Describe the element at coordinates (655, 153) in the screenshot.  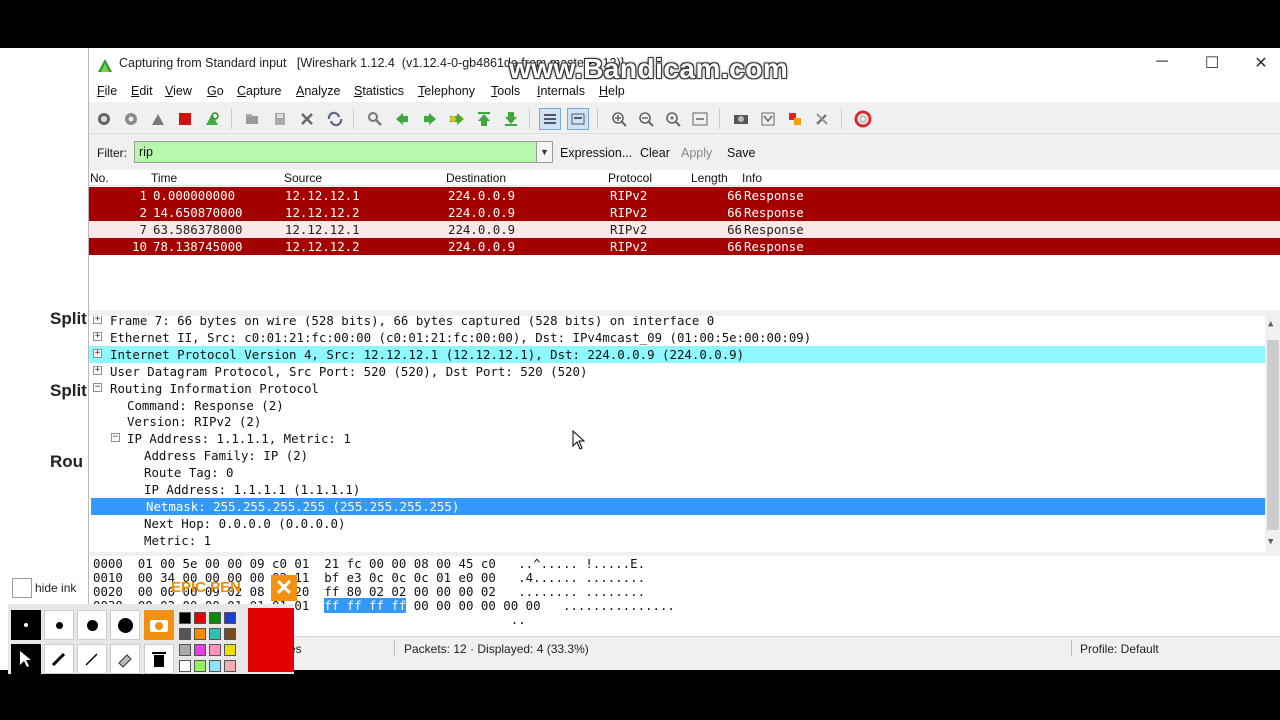
I see `clear-filter-button: Clear` at that location.